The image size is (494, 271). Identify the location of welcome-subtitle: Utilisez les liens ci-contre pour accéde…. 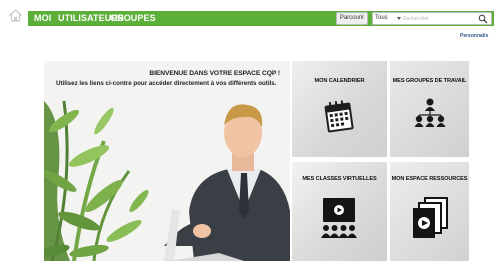
(166, 83).